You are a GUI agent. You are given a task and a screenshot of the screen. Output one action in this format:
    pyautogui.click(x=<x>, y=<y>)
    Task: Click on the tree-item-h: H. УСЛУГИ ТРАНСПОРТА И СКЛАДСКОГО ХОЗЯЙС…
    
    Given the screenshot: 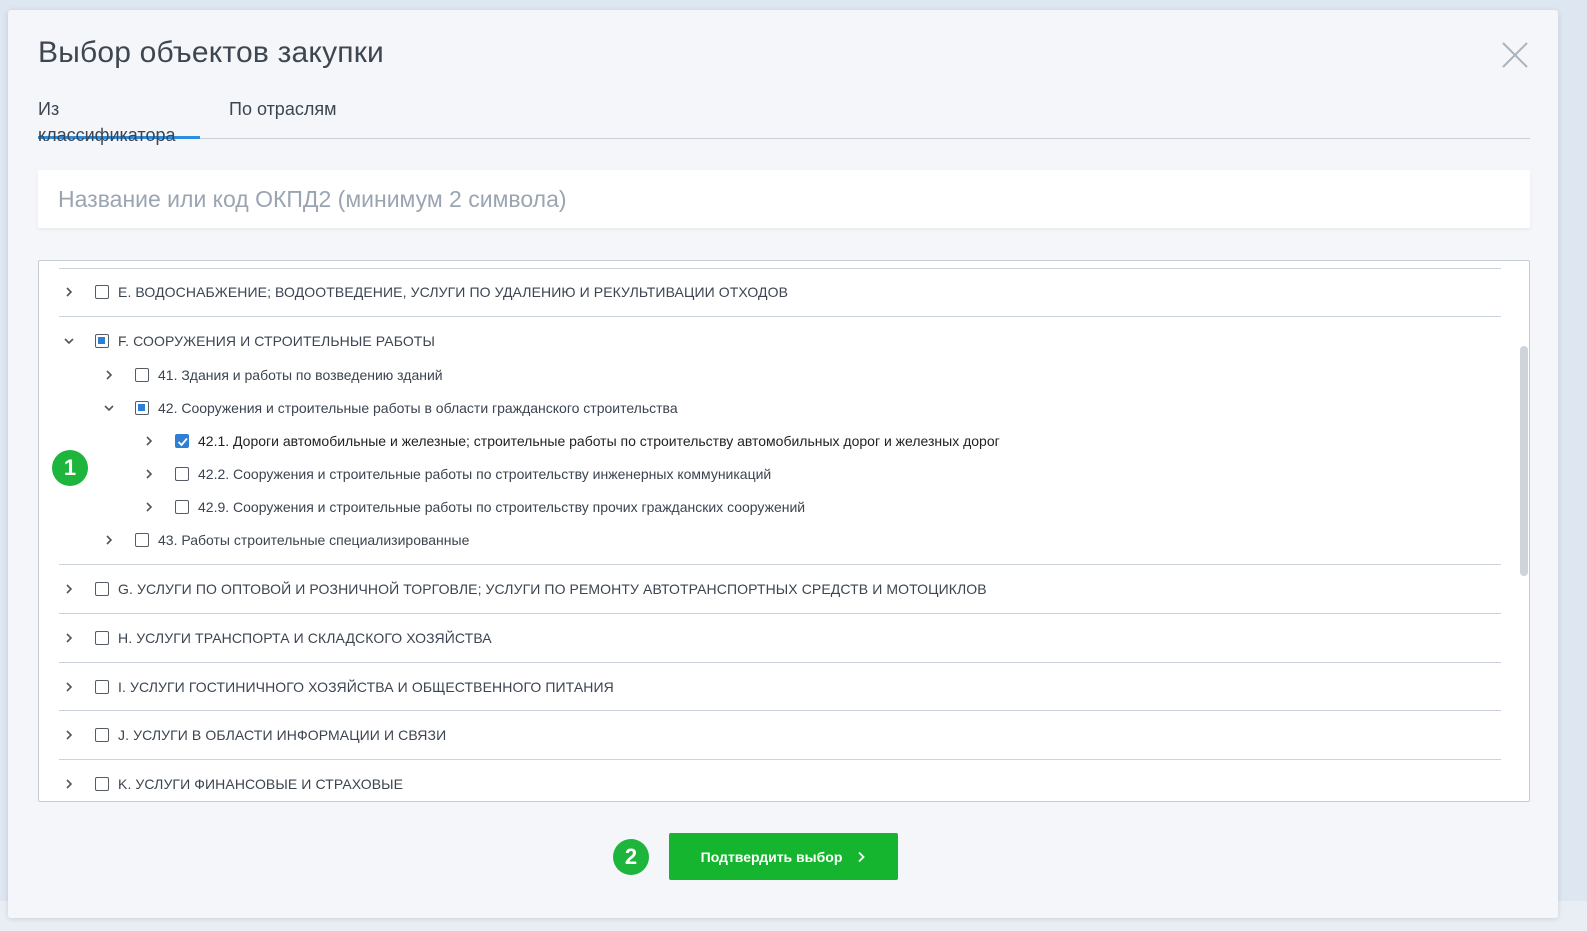 What is the action you would take?
    pyautogui.click(x=781, y=638)
    